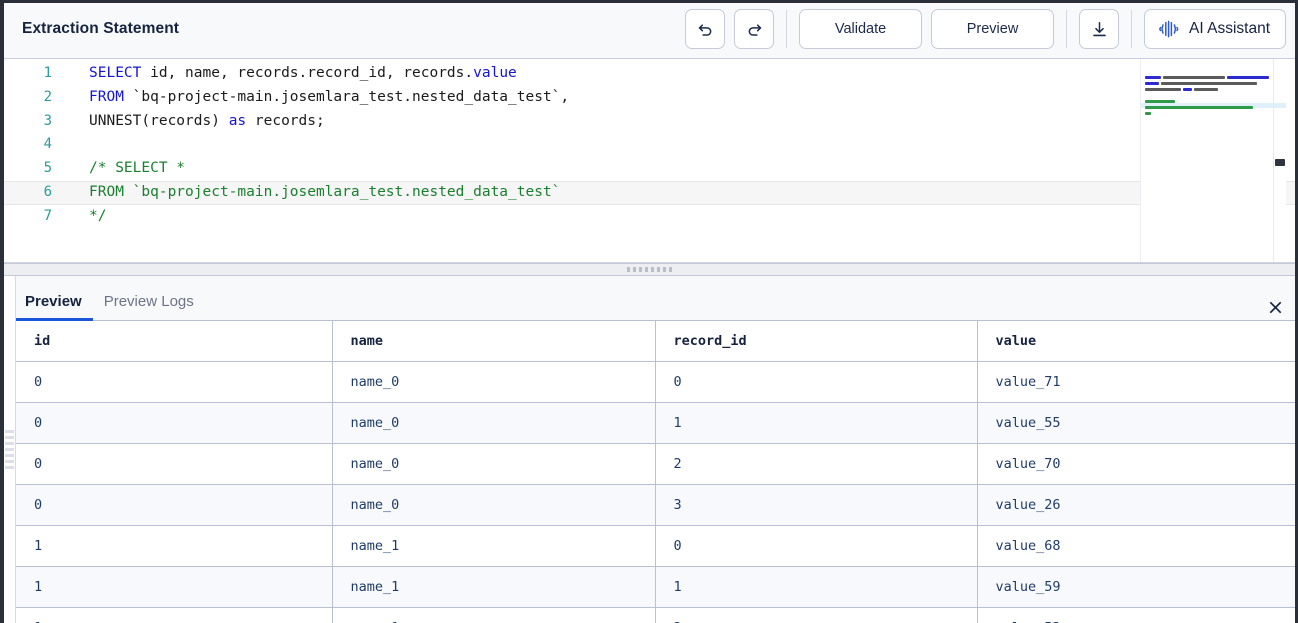  I want to click on tab-preview-logs: Preview Logs, so click(149, 307).